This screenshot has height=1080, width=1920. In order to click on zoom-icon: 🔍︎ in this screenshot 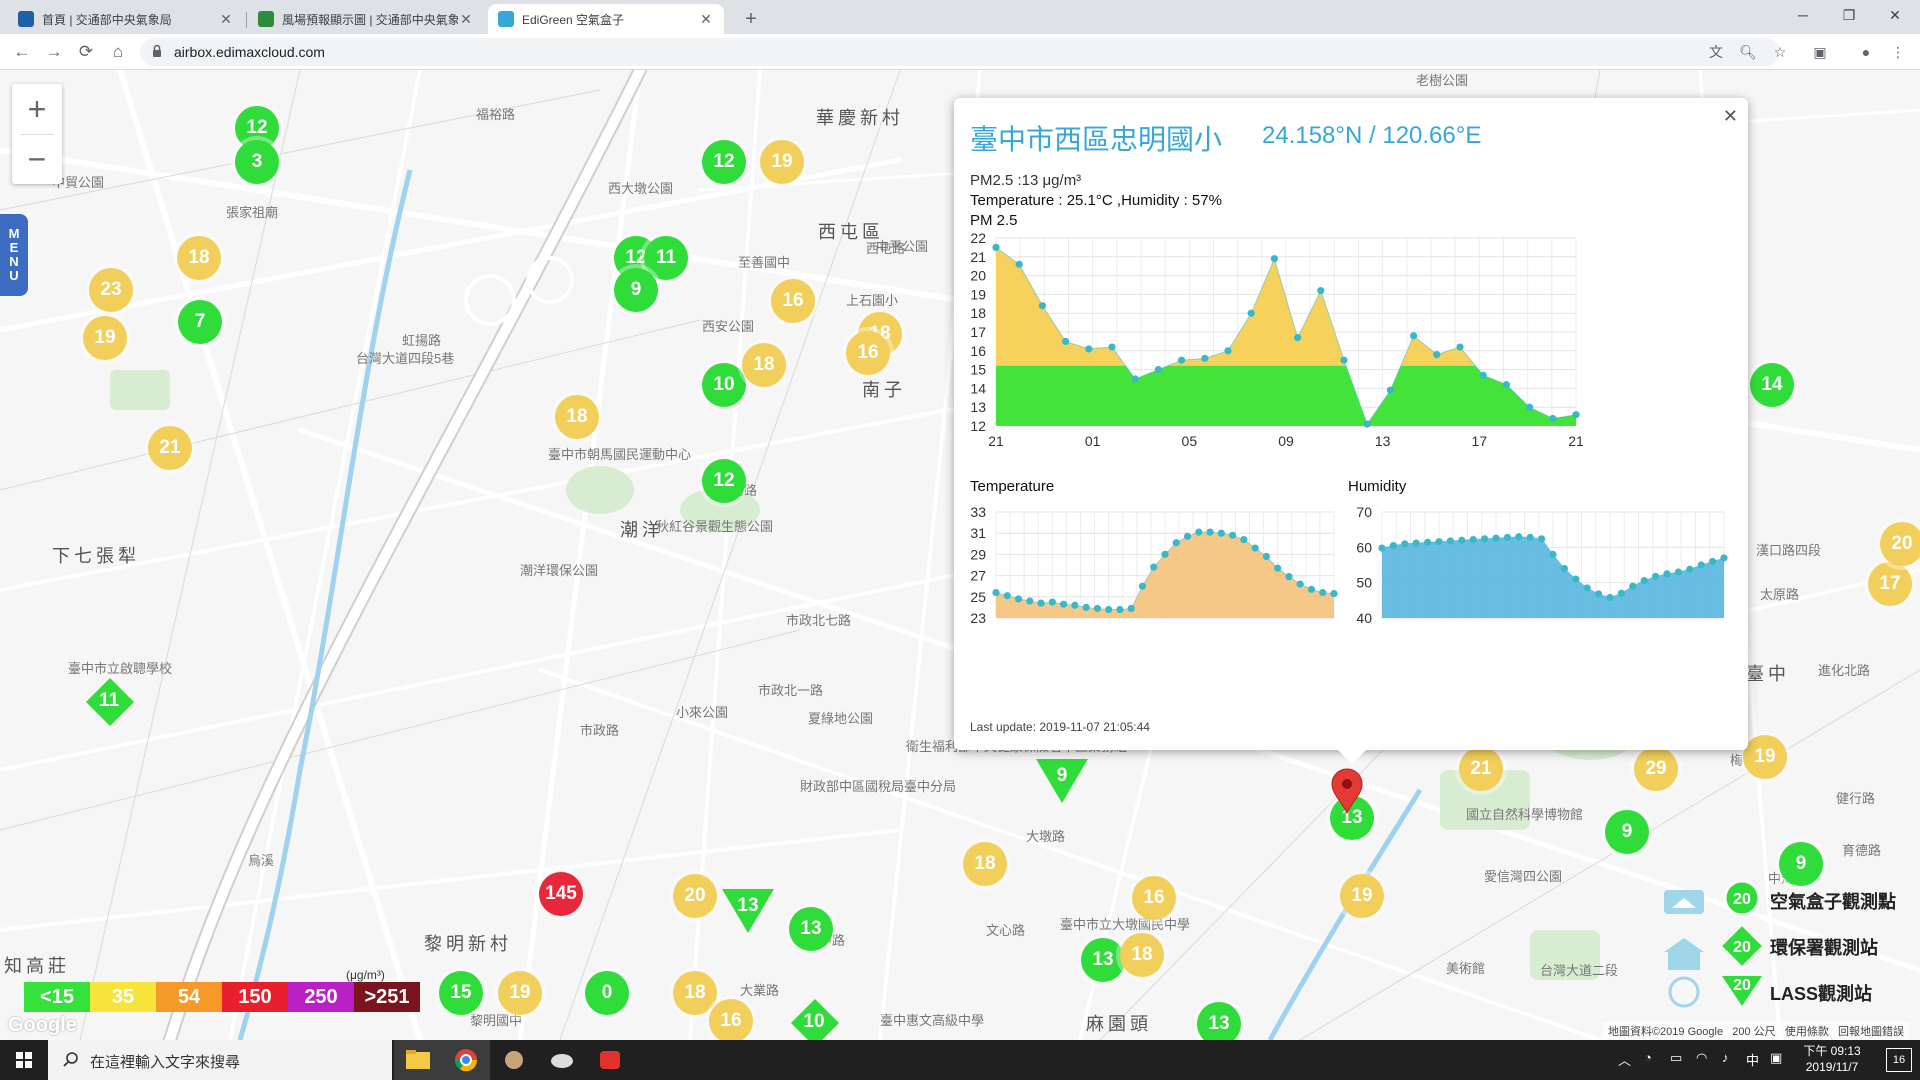, I will do `click(1748, 52)`.